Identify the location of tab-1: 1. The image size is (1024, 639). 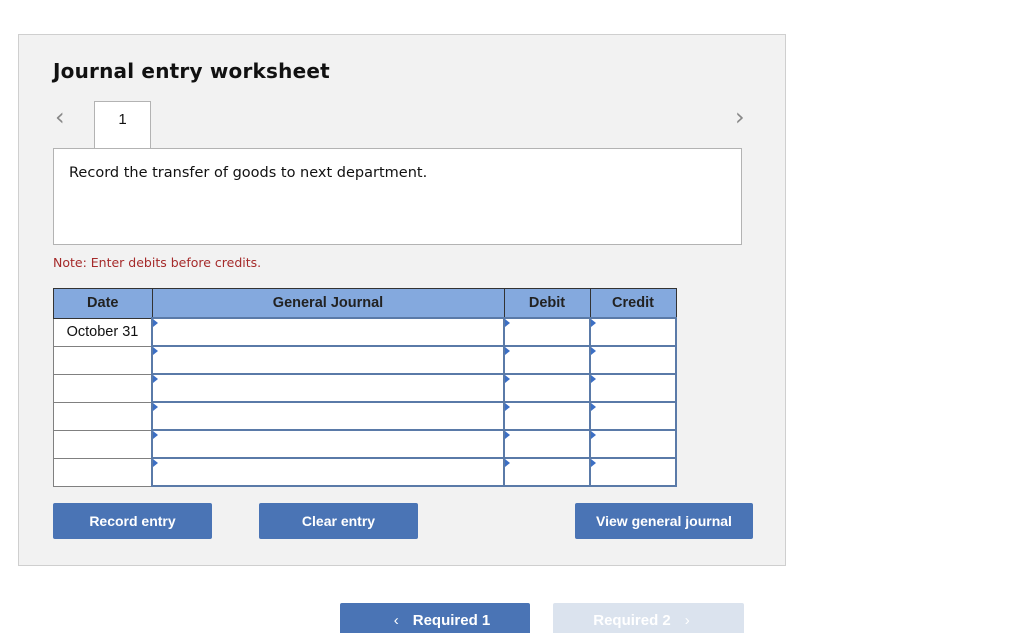
(122, 124).